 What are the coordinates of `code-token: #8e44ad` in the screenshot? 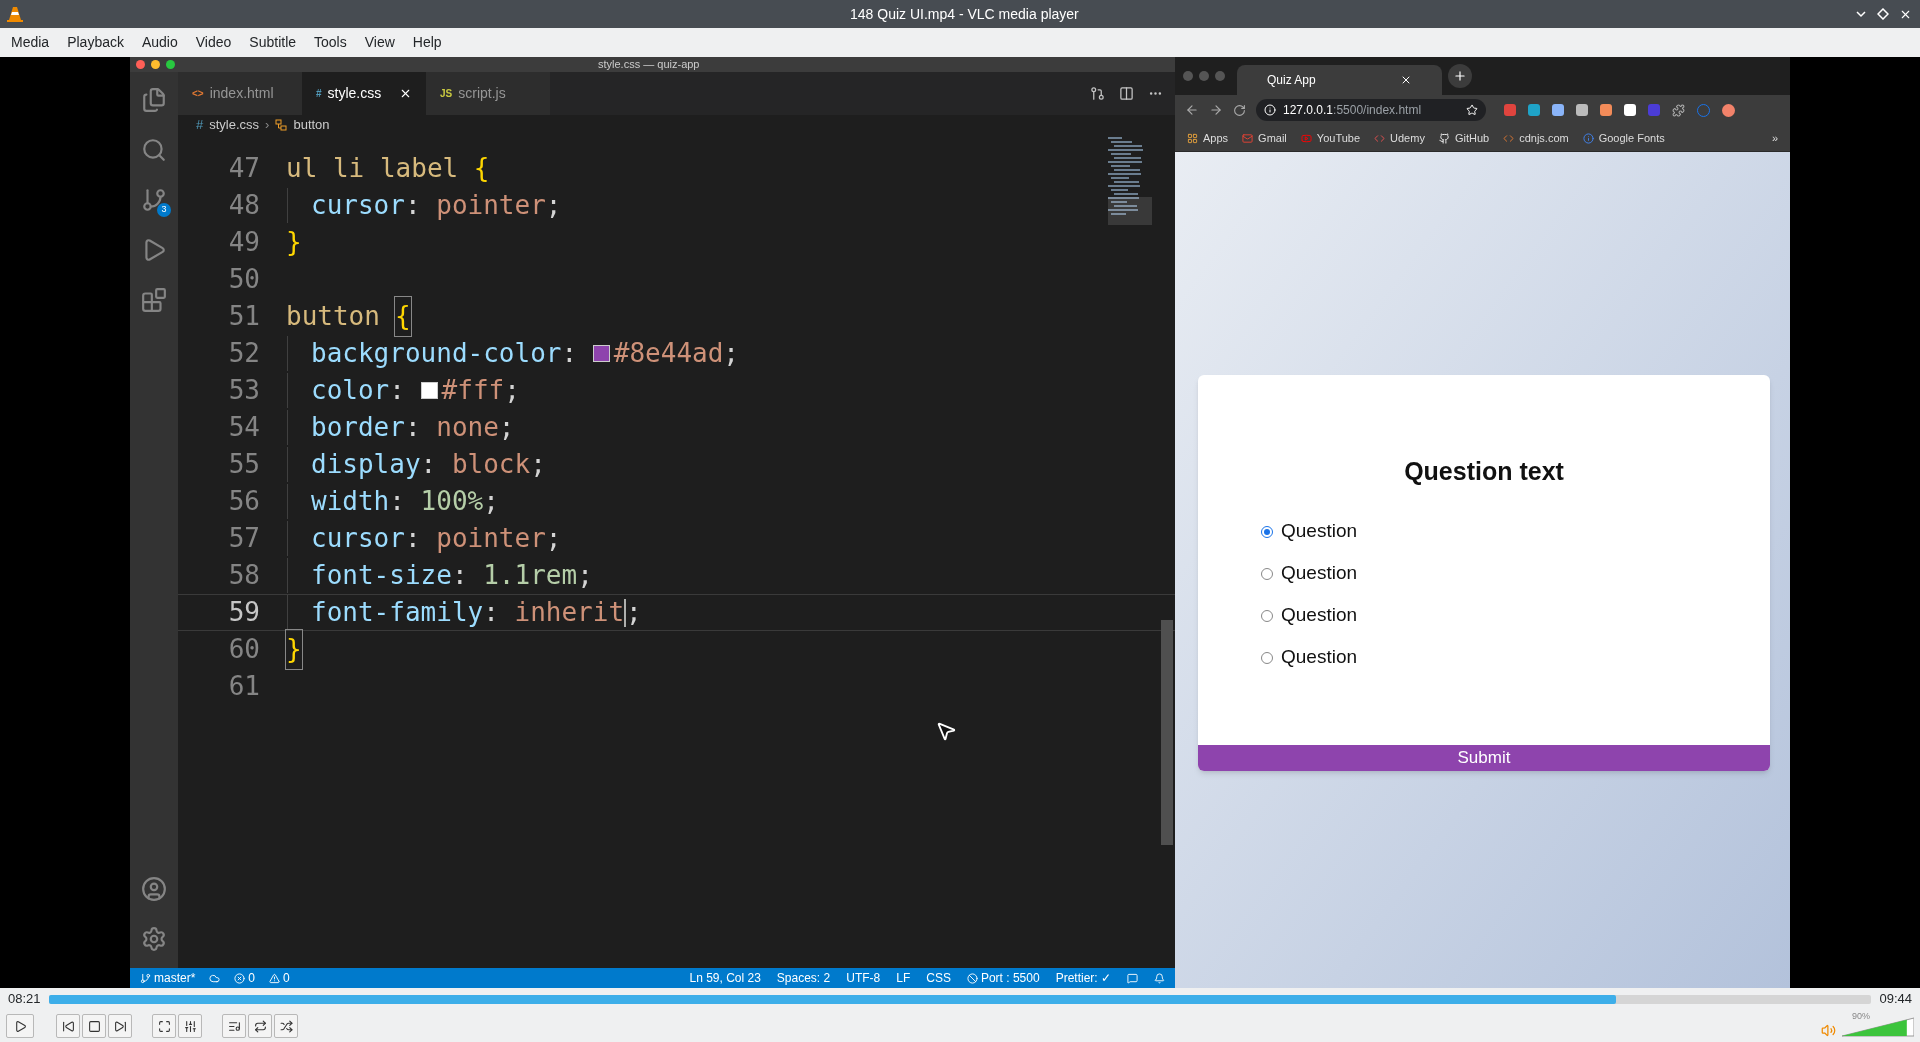 It's located at (668, 353).